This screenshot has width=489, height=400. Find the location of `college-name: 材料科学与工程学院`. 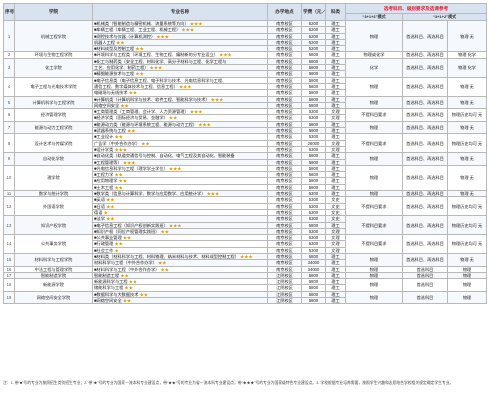

college-name: 材料科学与工程学院 is located at coordinates (53, 260).